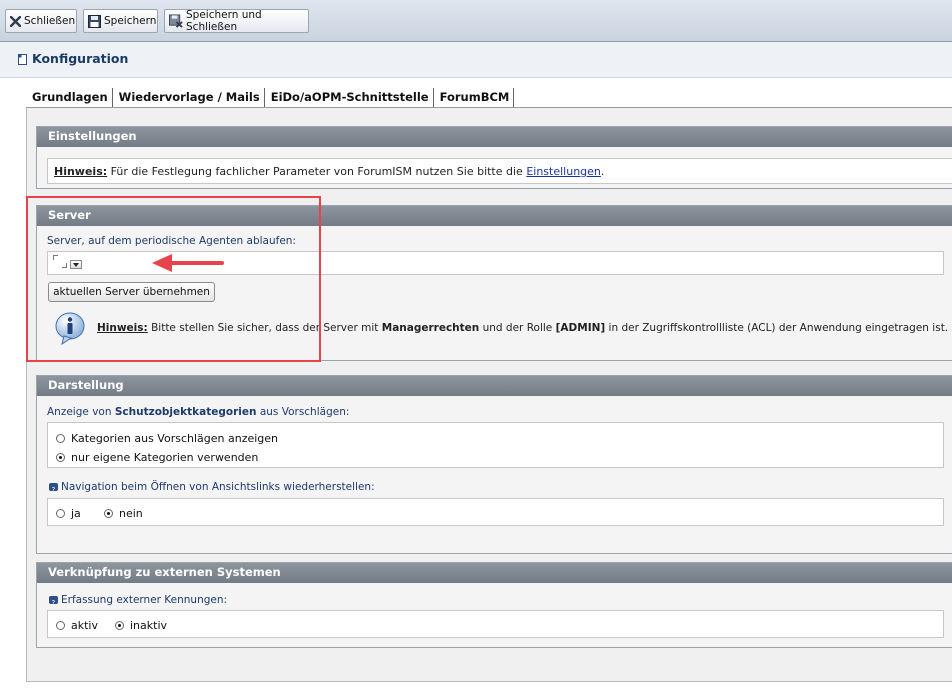 The image size is (952, 689). What do you see at coordinates (131, 513) in the screenshot?
I see `option-label: nein` at bounding box center [131, 513].